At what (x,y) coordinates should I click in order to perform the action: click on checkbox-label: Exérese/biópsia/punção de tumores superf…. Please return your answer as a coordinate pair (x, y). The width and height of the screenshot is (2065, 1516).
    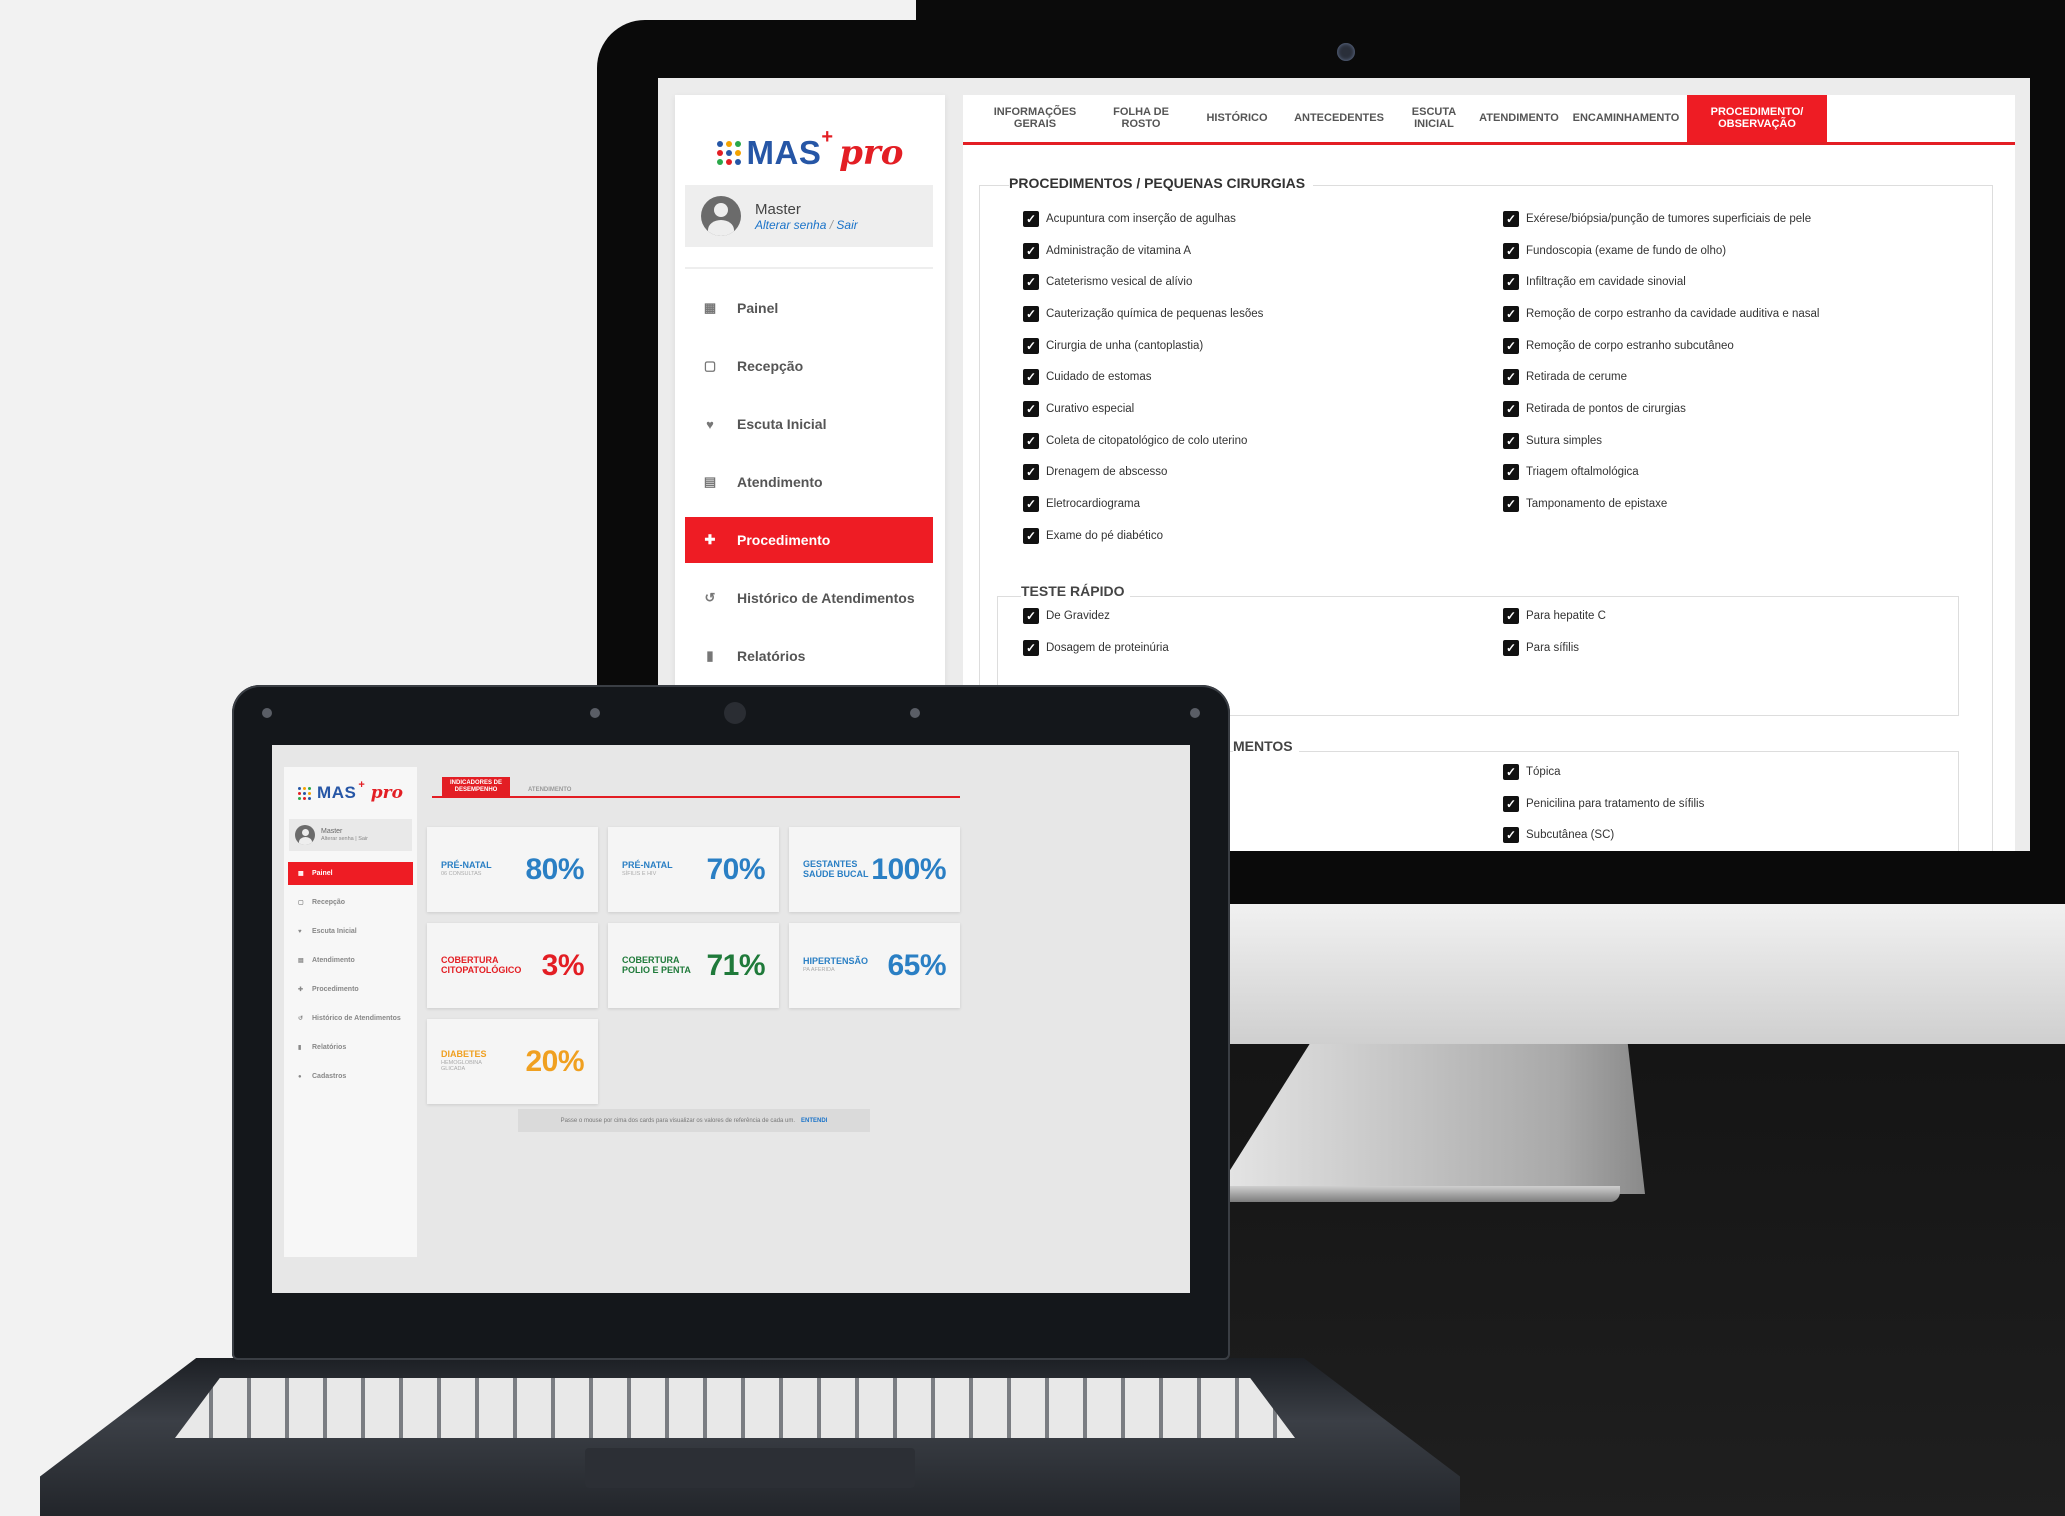
    Looking at the image, I should click on (1669, 218).